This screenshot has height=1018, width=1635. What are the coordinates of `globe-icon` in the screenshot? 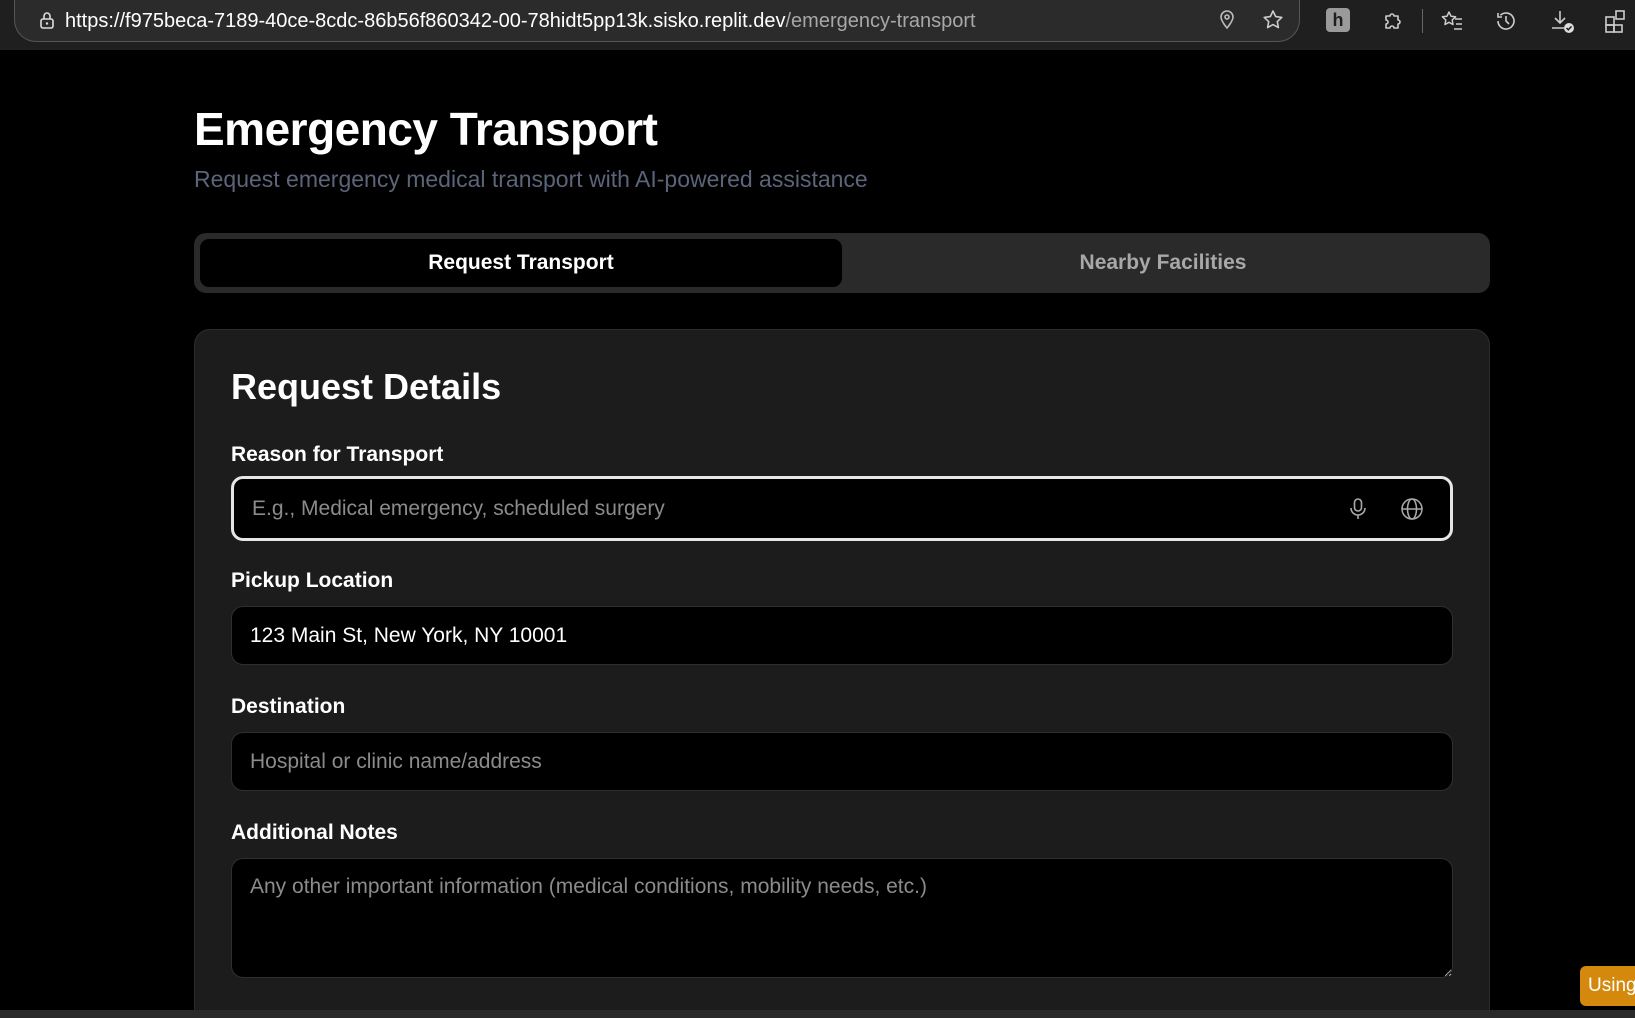 It's located at (1412, 509).